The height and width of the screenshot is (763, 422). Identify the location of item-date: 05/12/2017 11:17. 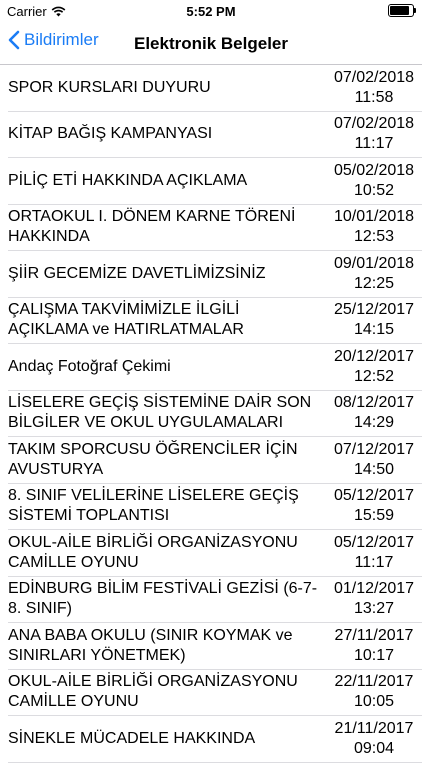
(374, 552).